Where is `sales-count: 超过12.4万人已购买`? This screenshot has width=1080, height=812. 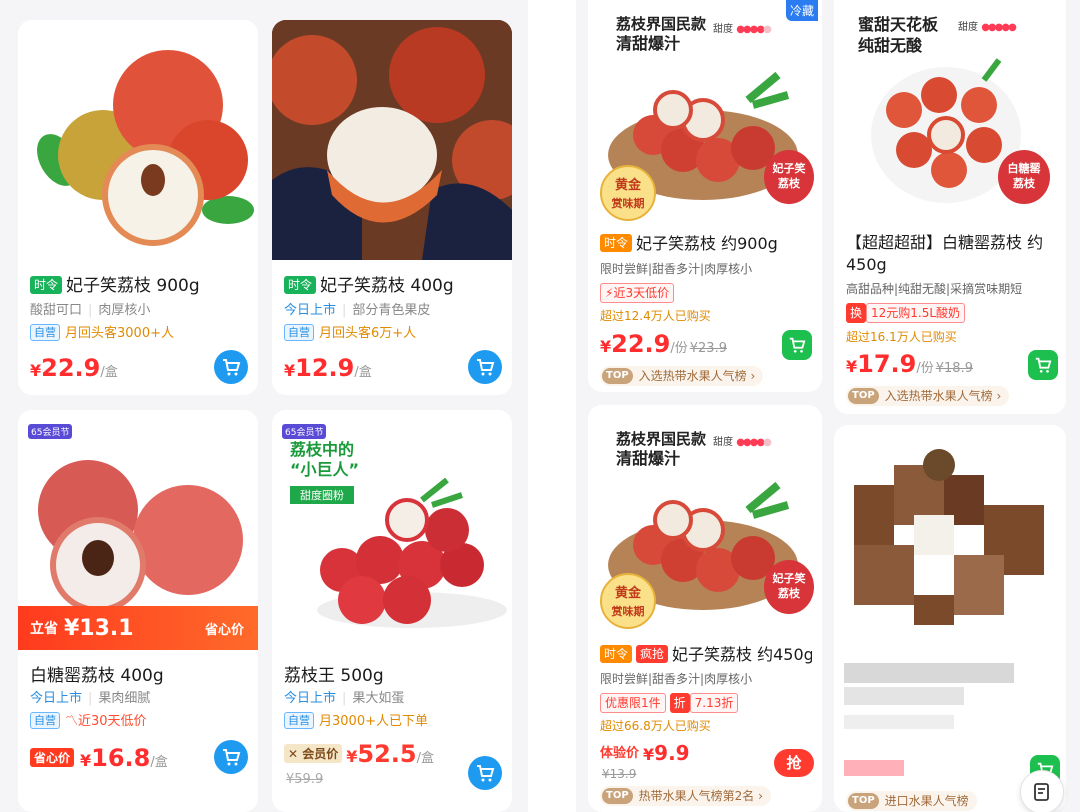
sales-count: 超过12.4万人已购买 is located at coordinates (655, 316).